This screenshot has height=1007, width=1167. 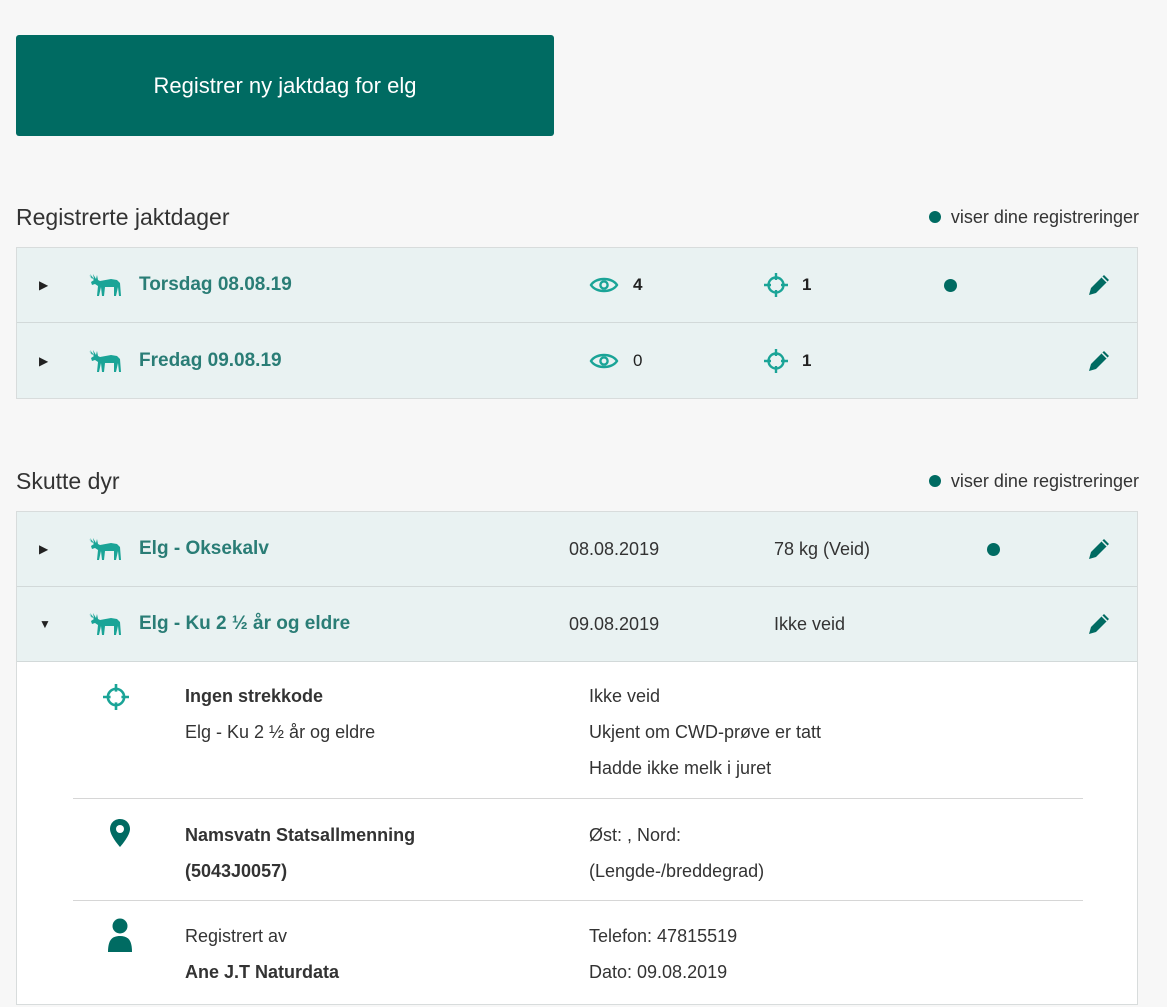 I want to click on person-icon, so click(x=120, y=937).